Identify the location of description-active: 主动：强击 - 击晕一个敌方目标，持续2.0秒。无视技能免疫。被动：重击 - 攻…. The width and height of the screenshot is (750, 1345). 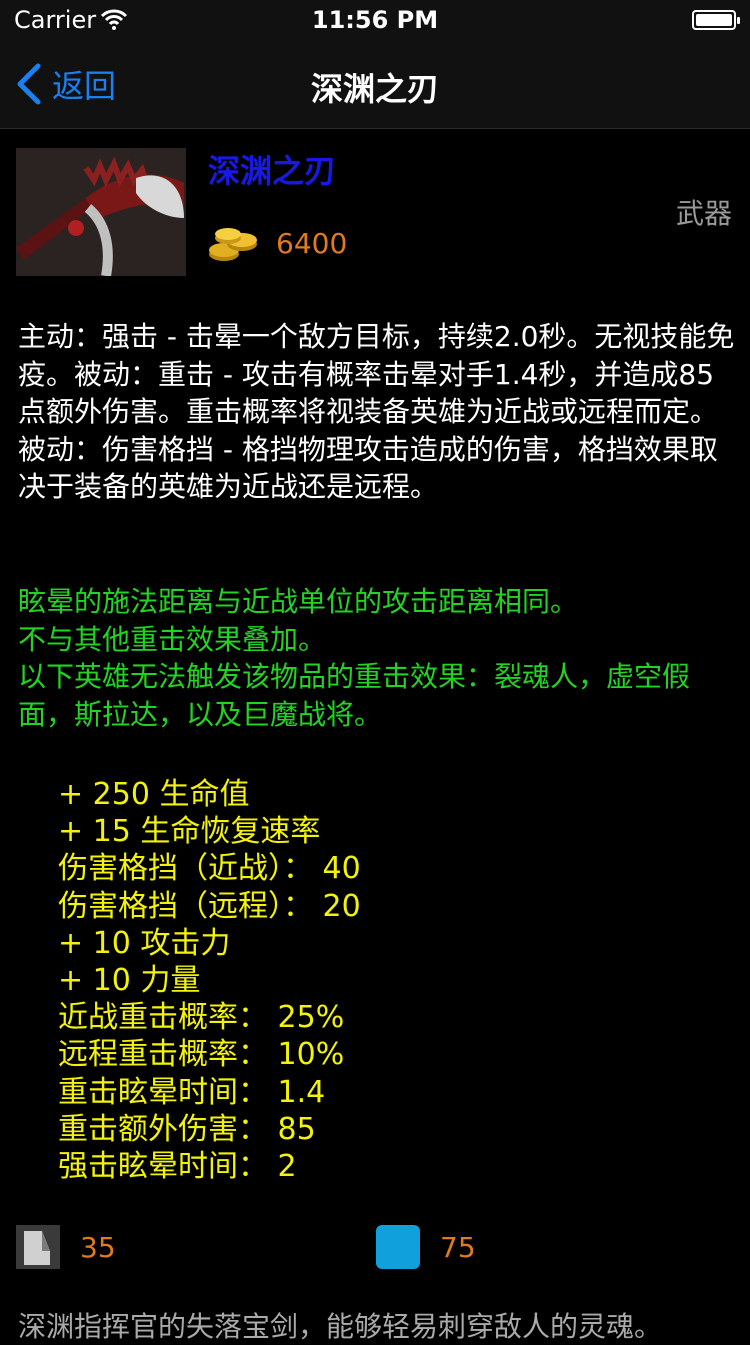
(376, 374).